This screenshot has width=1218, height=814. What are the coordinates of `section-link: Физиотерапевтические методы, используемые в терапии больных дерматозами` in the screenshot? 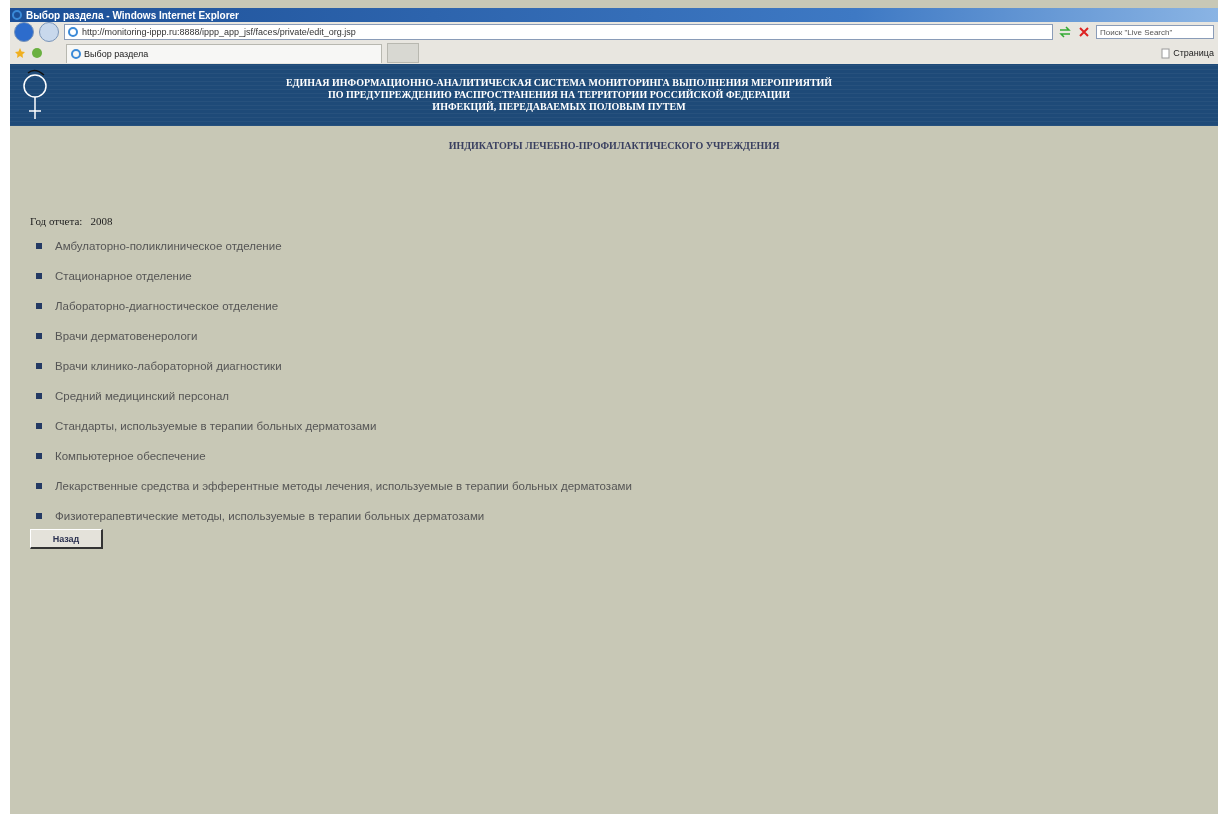 It's located at (270, 516).